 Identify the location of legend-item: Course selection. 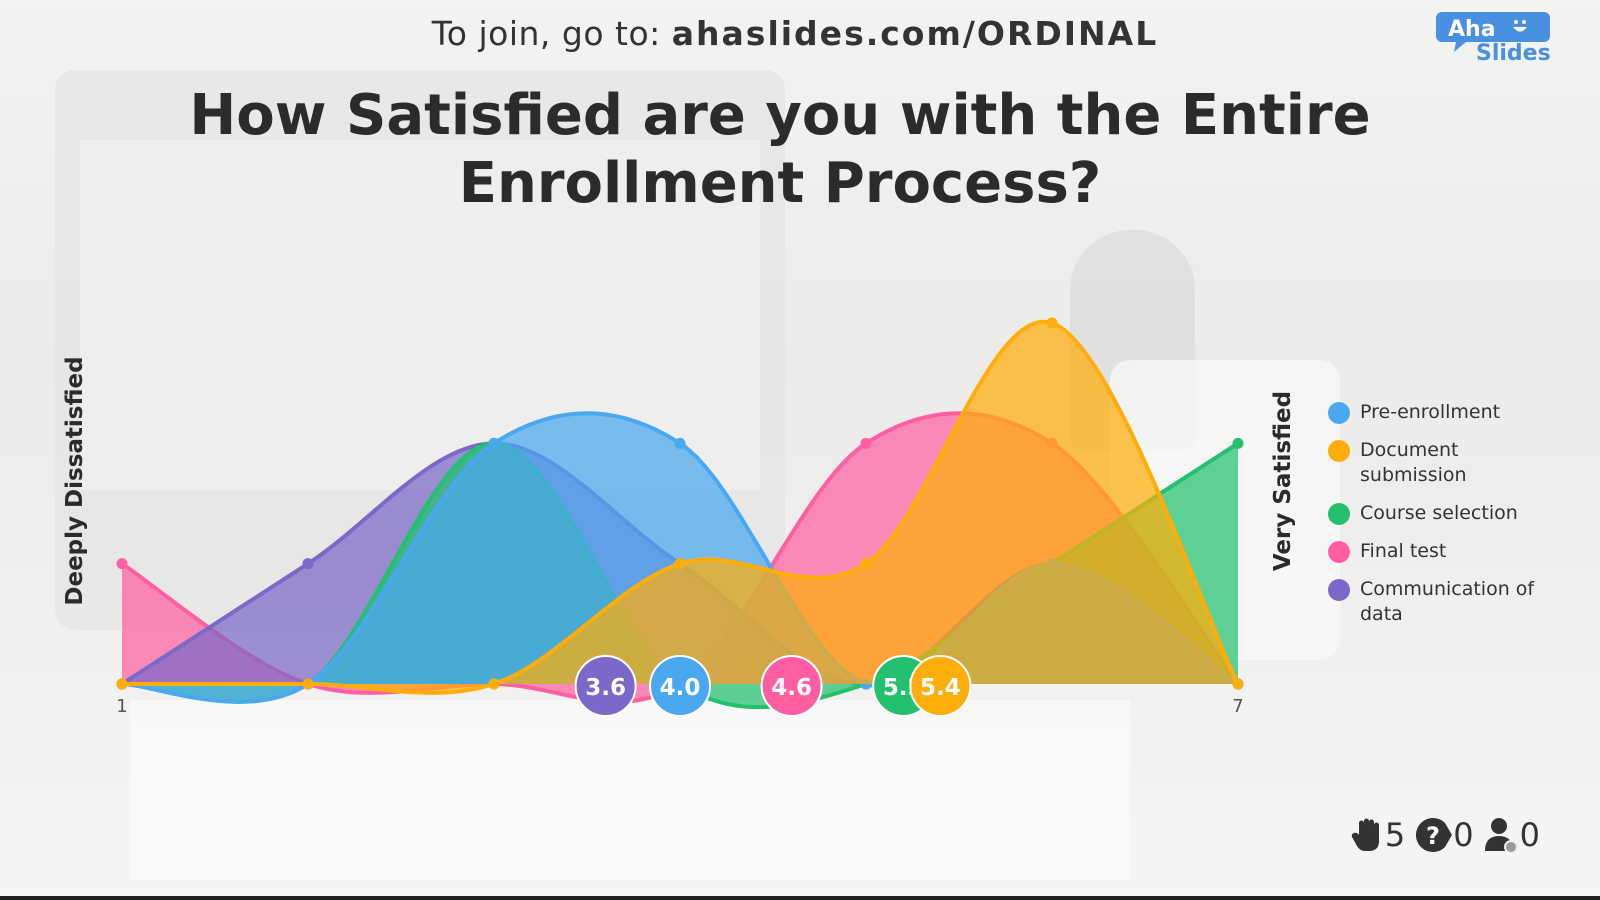
(1448, 513).